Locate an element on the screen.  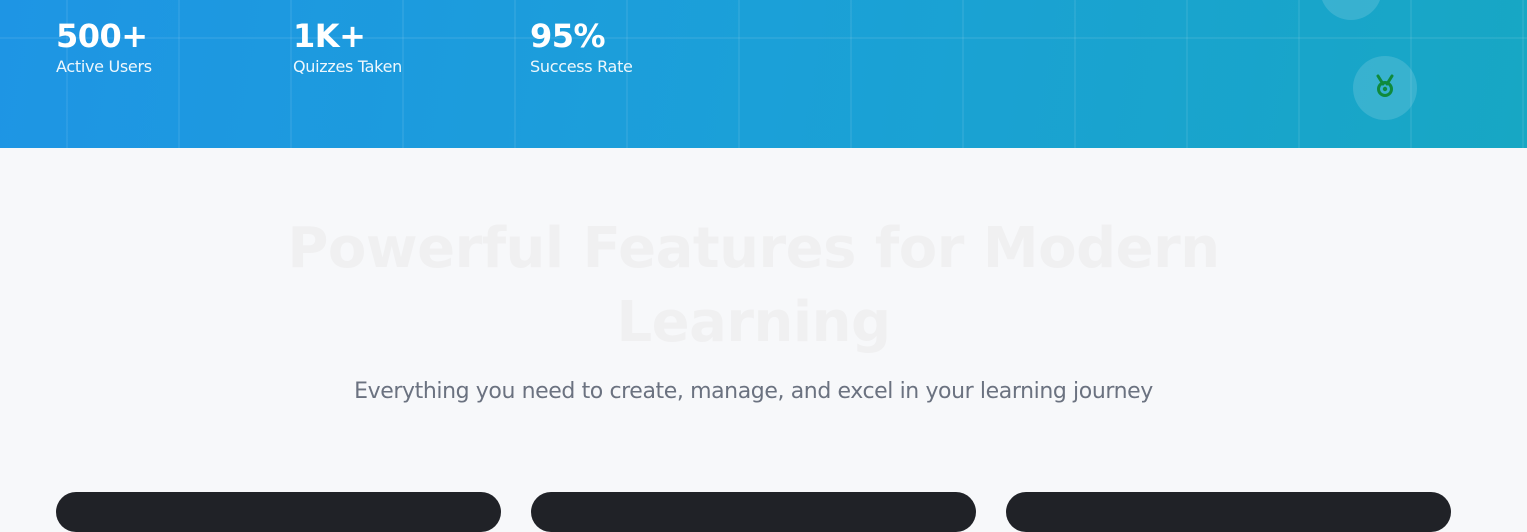
stat-value: 95% is located at coordinates (568, 36).